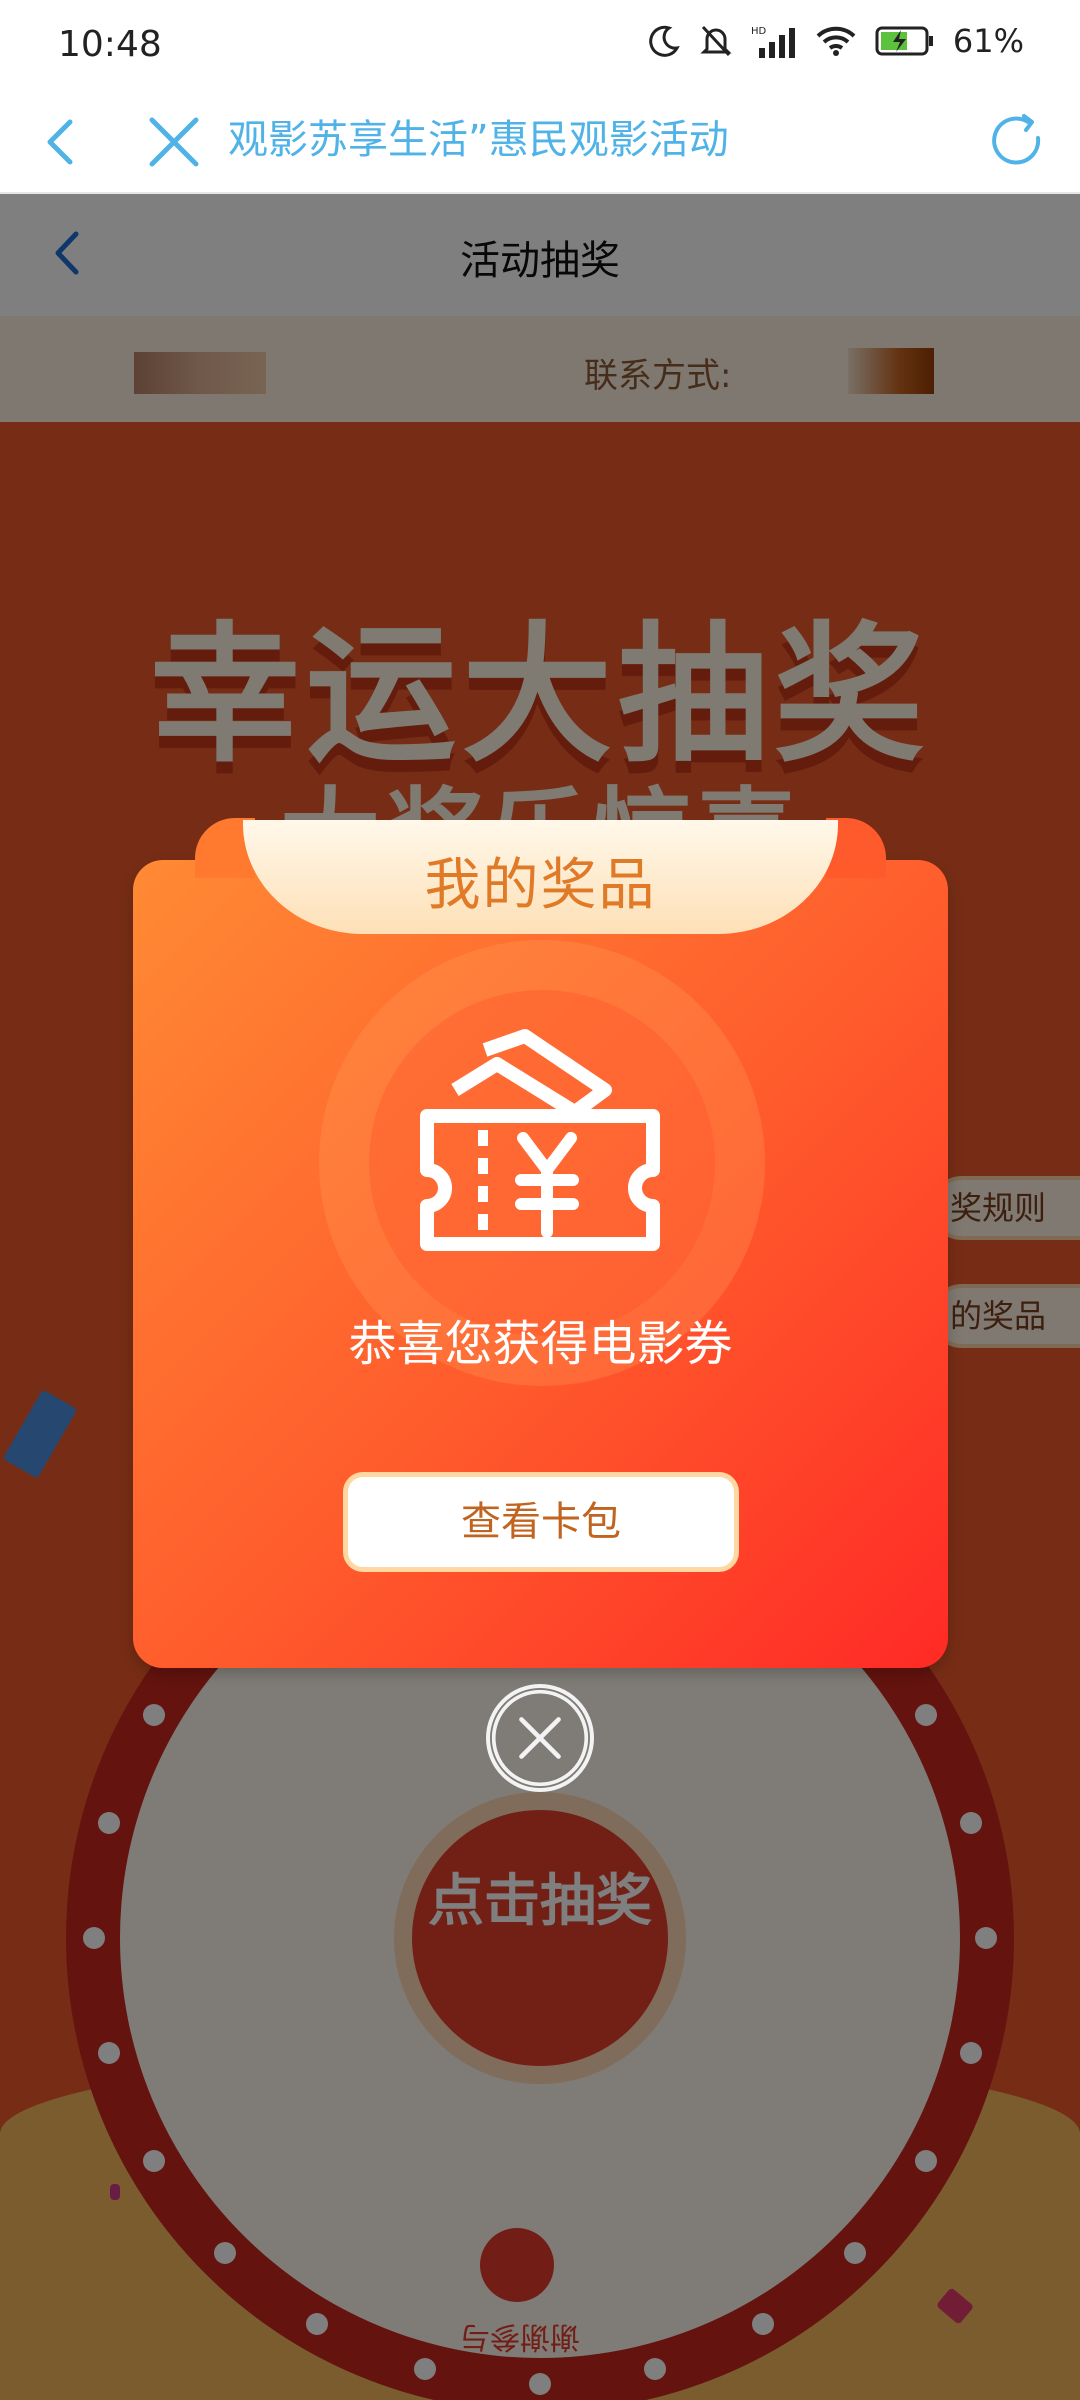  What do you see at coordinates (541, 1522) in the screenshot?
I see `view-wallet-button: 查看卡包` at bounding box center [541, 1522].